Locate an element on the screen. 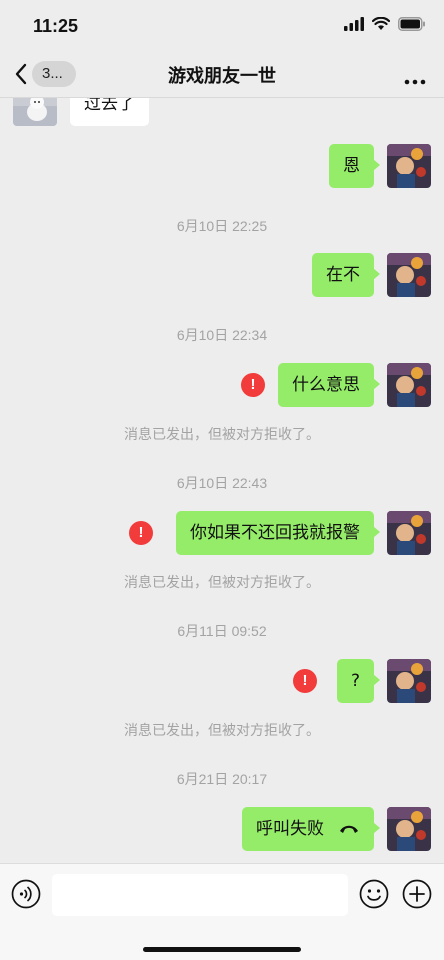  message-input is located at coordinates (200, 895).